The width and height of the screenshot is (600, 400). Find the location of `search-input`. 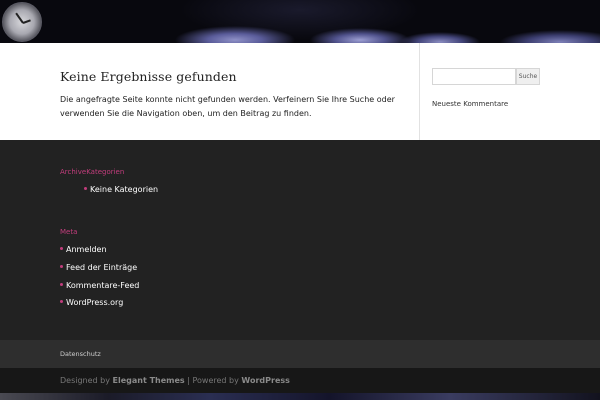

search-input is located at coordinates (474, 76).